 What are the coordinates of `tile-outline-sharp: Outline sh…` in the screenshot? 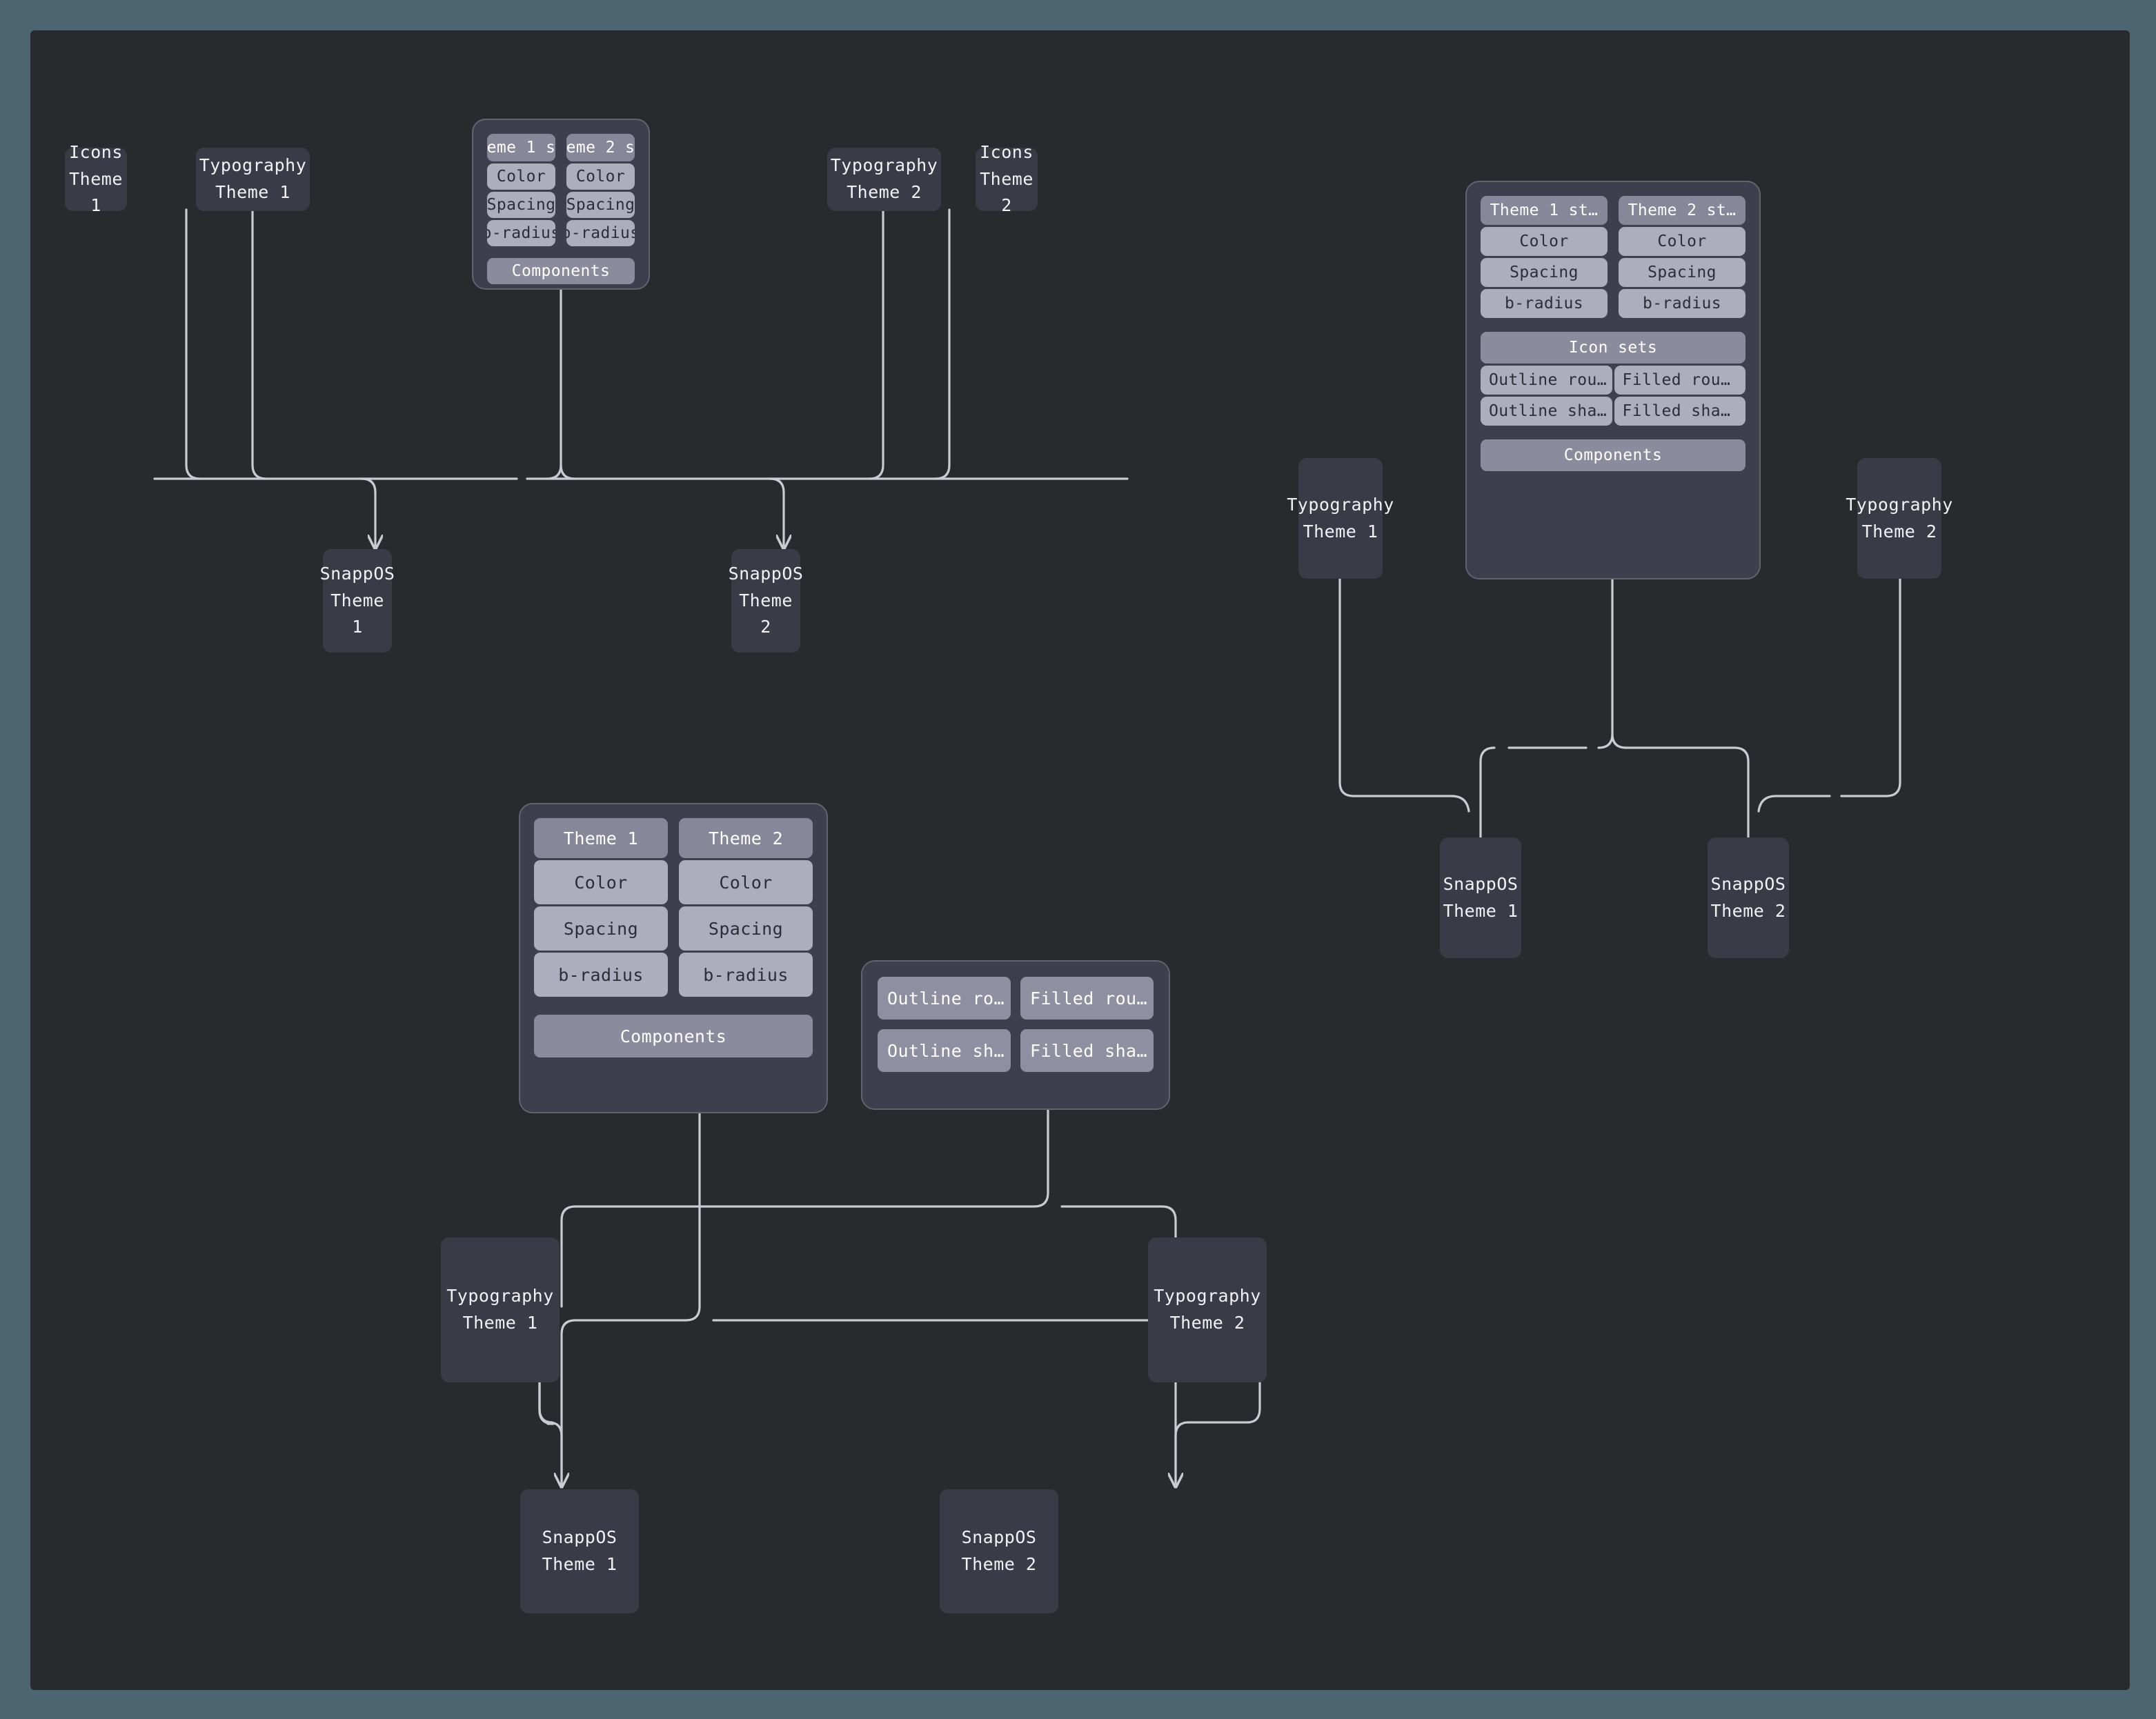 It's located at (944, 1050).